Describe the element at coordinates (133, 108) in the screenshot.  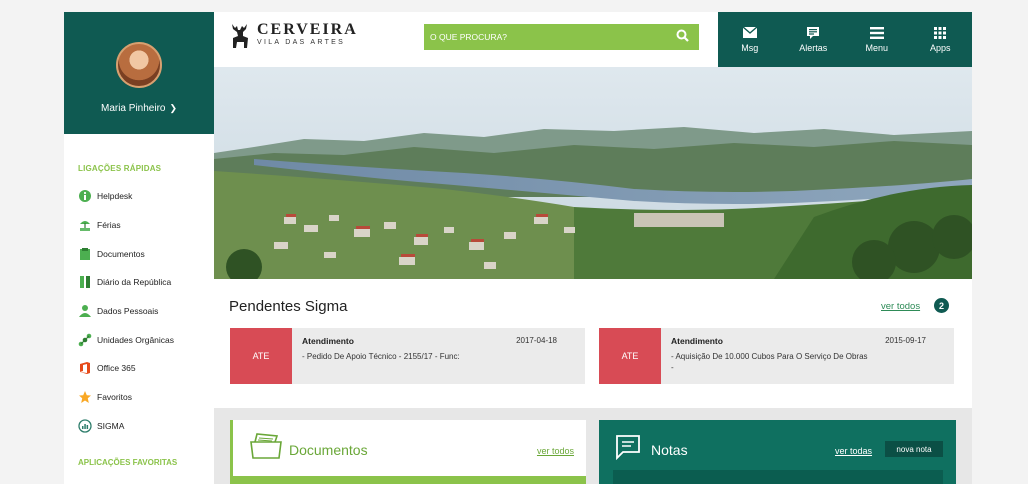
I see `user-name: Maria Pinheiro` at that location.